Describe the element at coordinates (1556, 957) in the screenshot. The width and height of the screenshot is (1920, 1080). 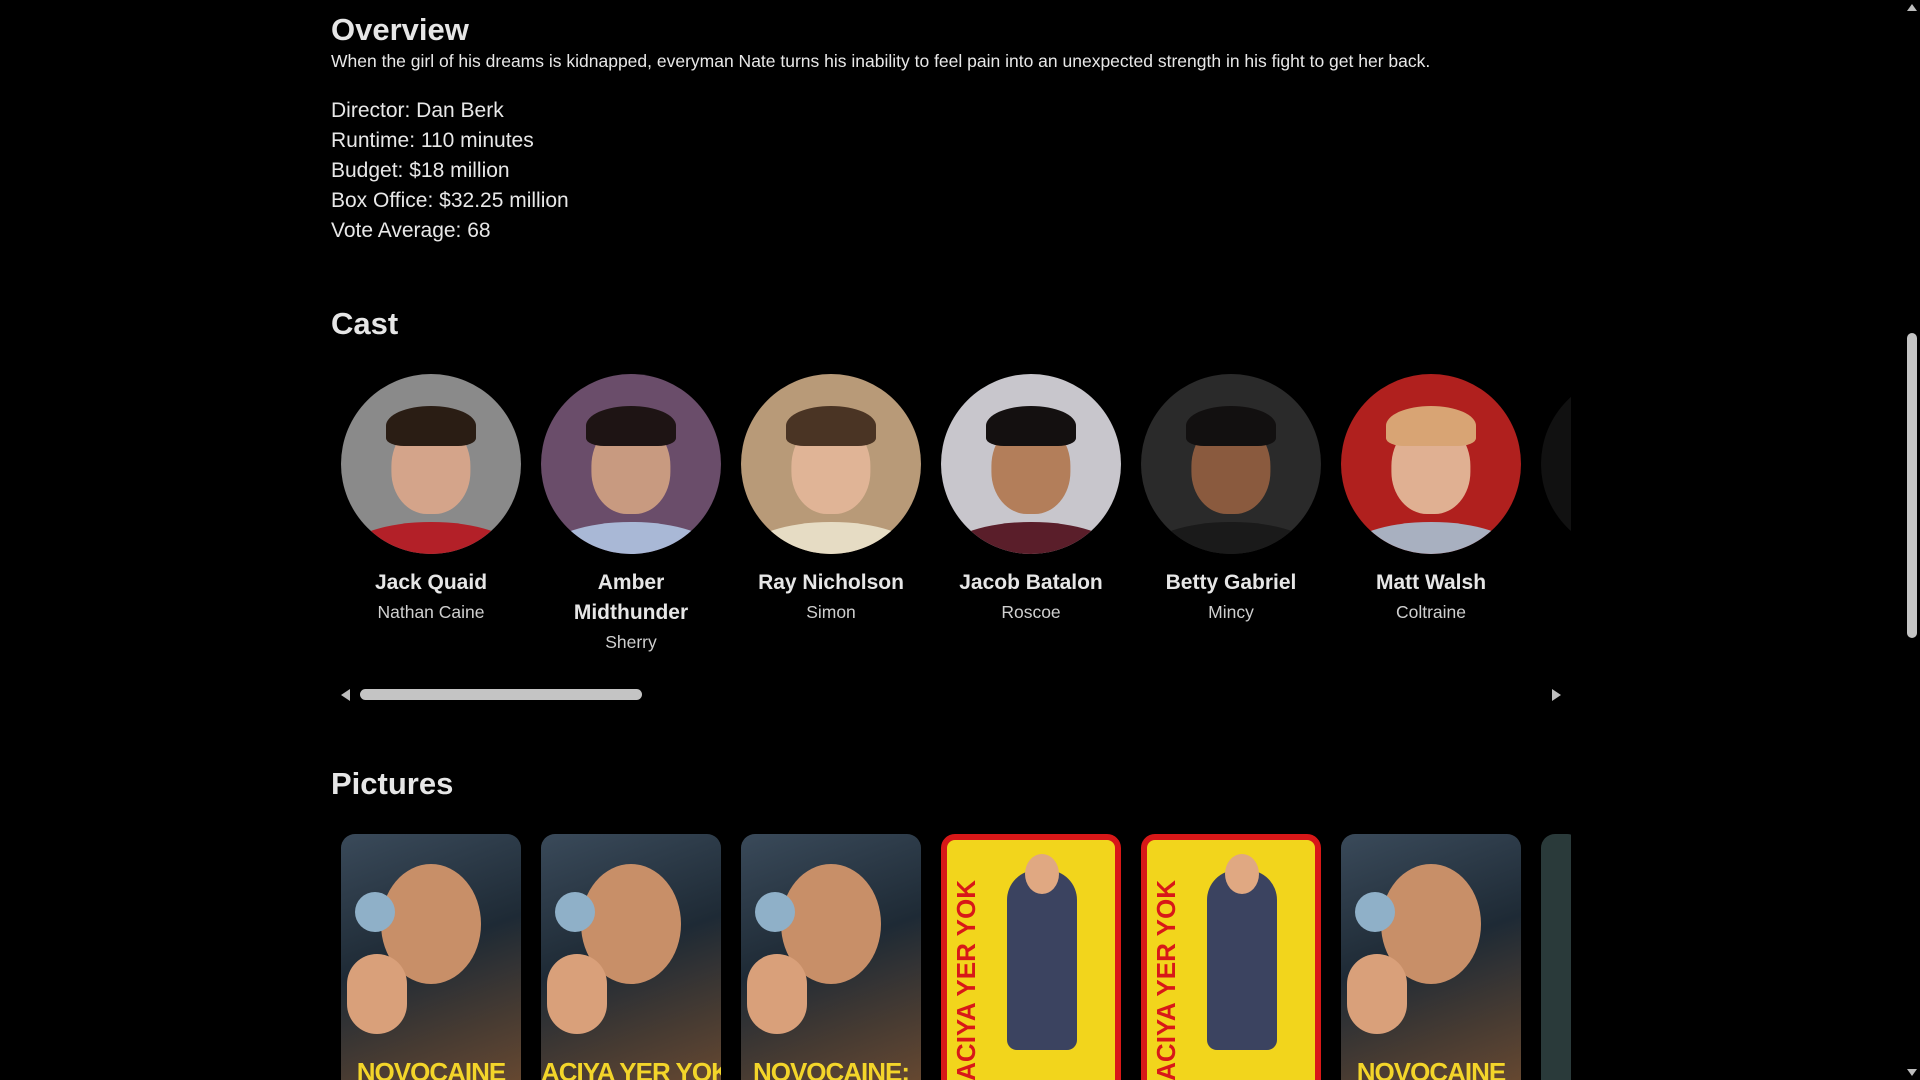
I see `poster-image-partial` at that location.